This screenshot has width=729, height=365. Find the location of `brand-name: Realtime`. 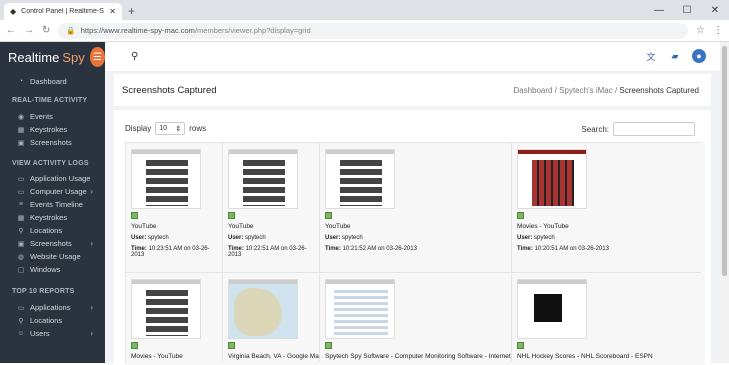

brand-name: Realtime is located at coordinates (34, 57).